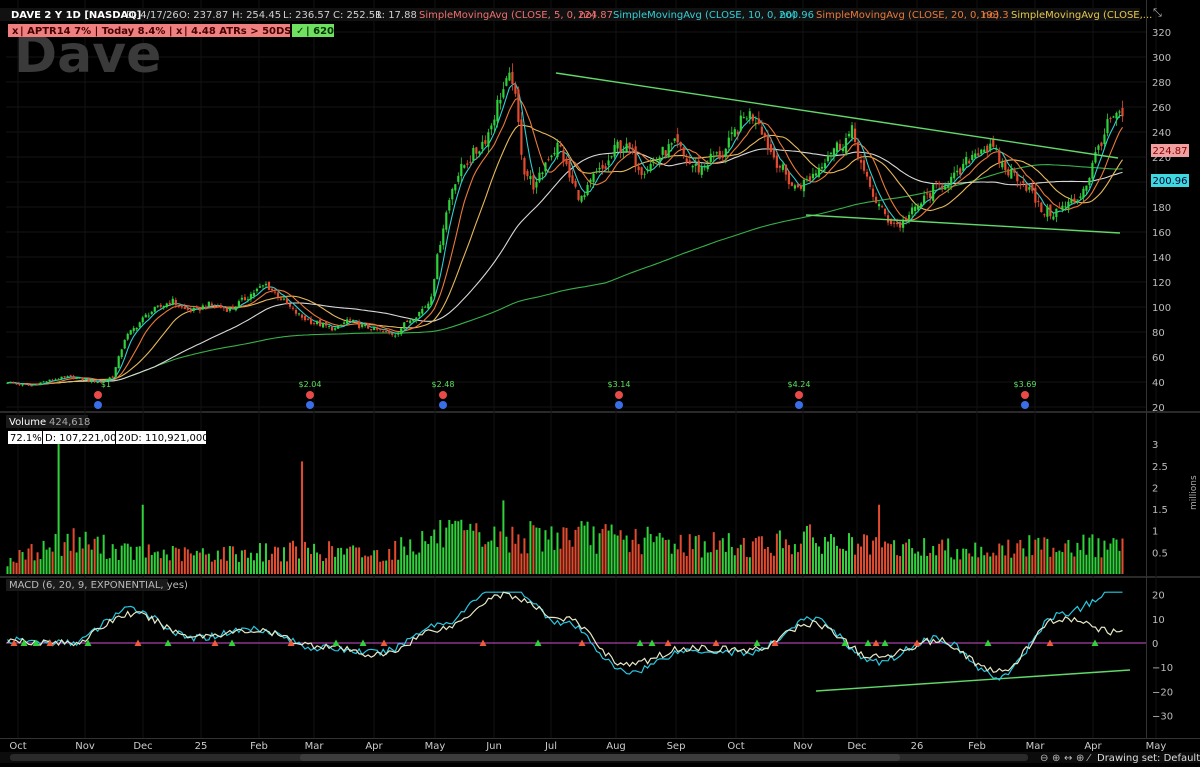  What do you see at coordinates (704, 15) in the screenshot?
I see `sma10-label: SimpleMovingAvg (CLOSE, 10, 0, no)` at bounding box center [704, 15].